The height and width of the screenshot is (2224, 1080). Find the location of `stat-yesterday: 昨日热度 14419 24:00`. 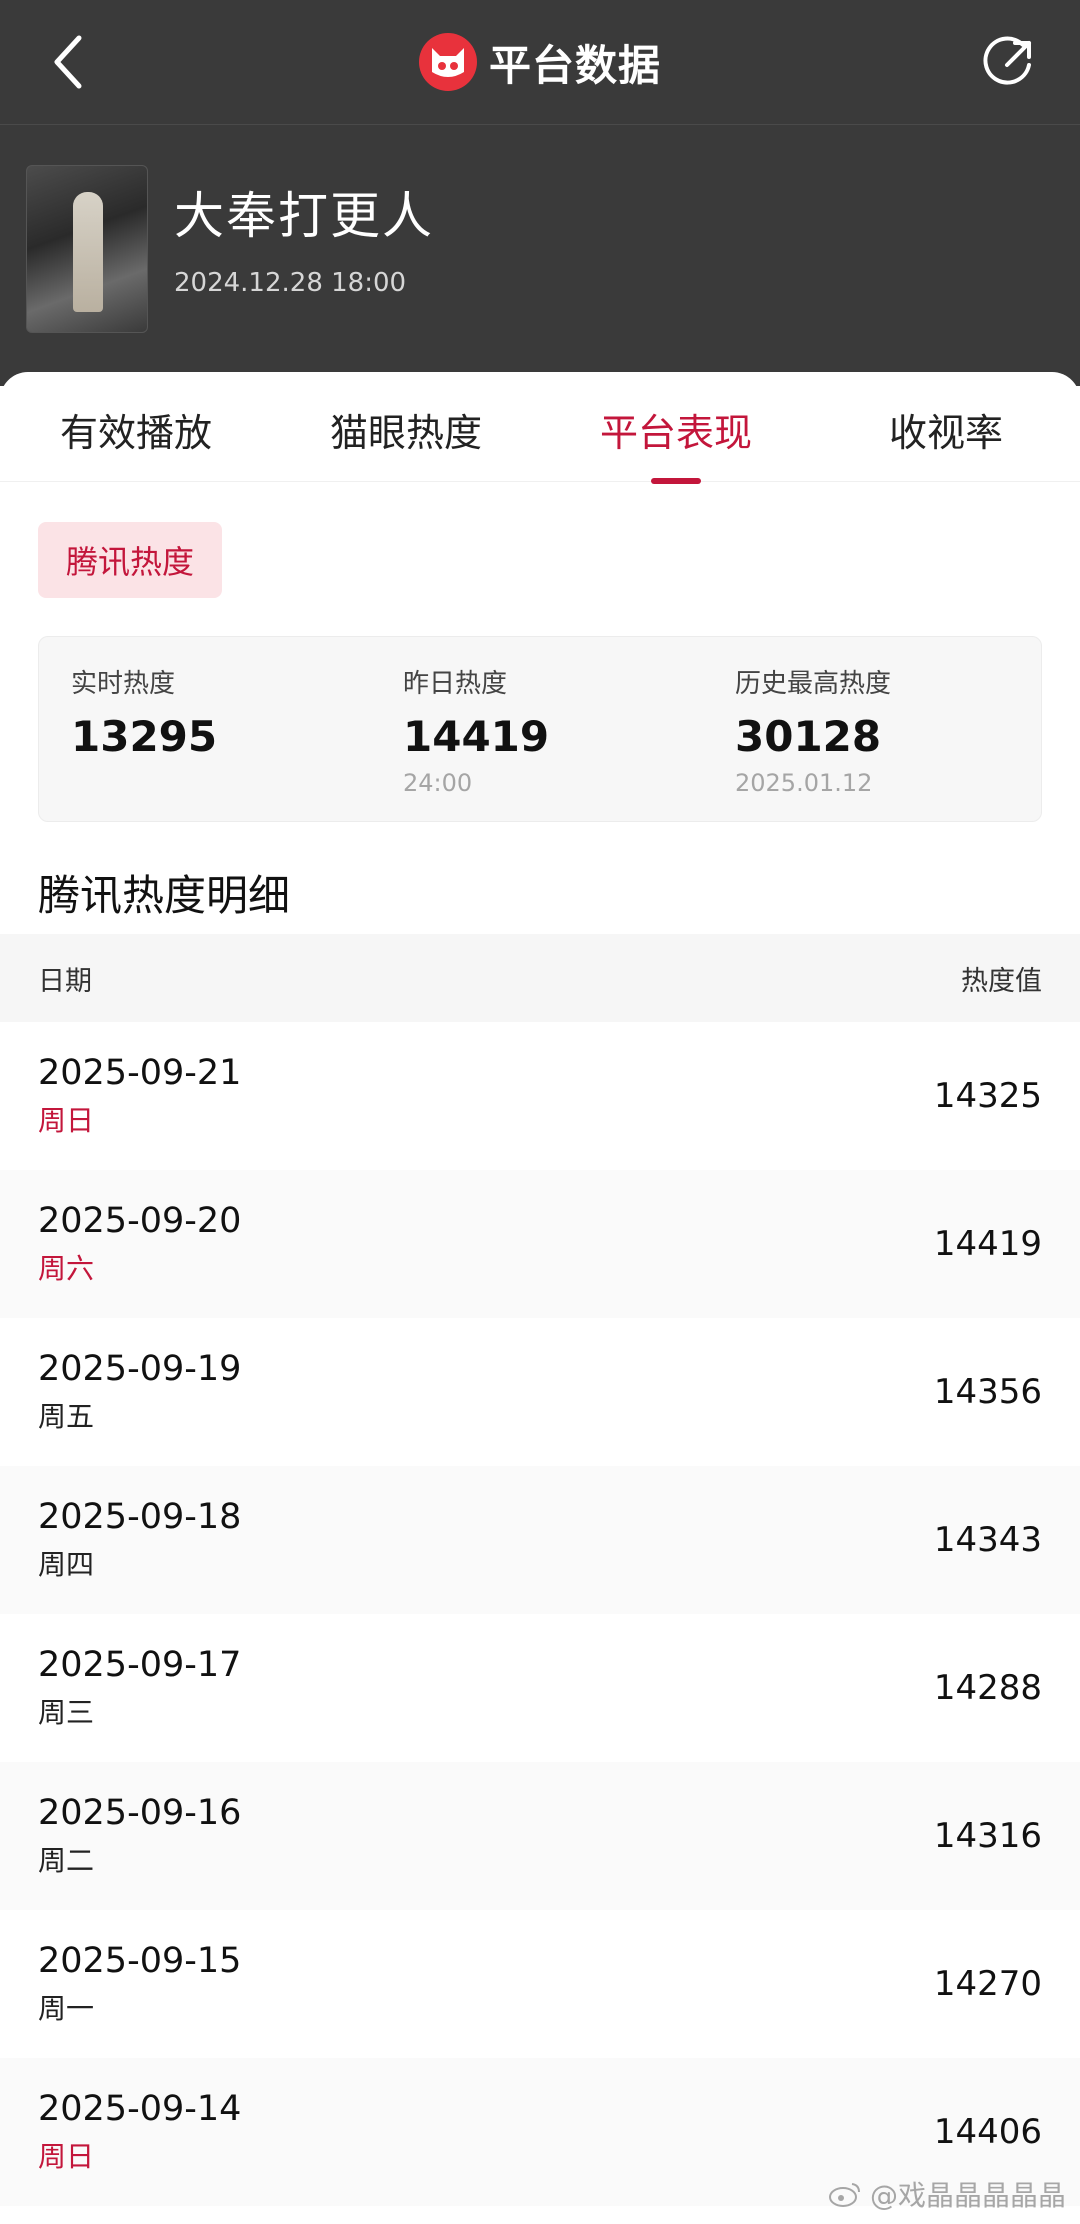

stat-yesterday: 昨日热度 14419 24:00 is located at coordinates (476, 730).